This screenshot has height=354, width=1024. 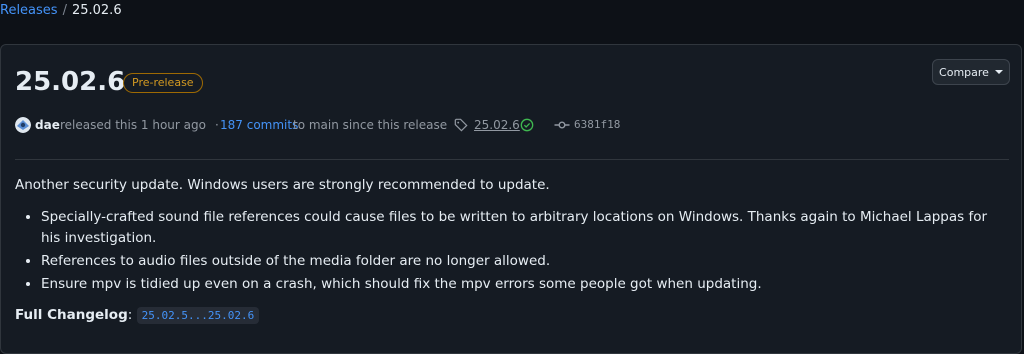 What do you see at coordinates (130, 315) in the screenshot?
I see `changelog-colon: :` at bounding box center [130, 315].